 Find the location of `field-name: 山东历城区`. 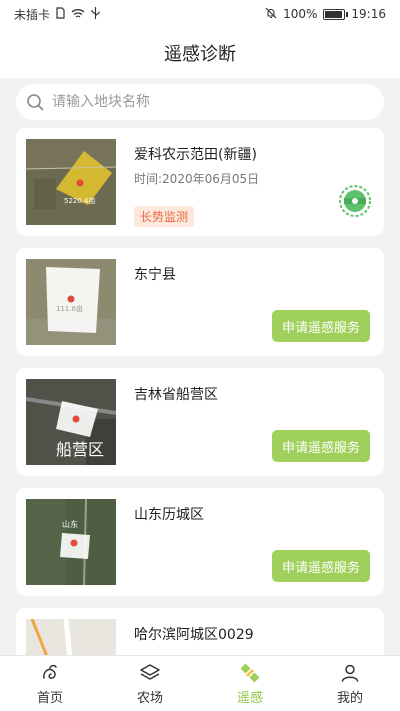

field-name: 山东历城区 is located at coordinates (169, 515).